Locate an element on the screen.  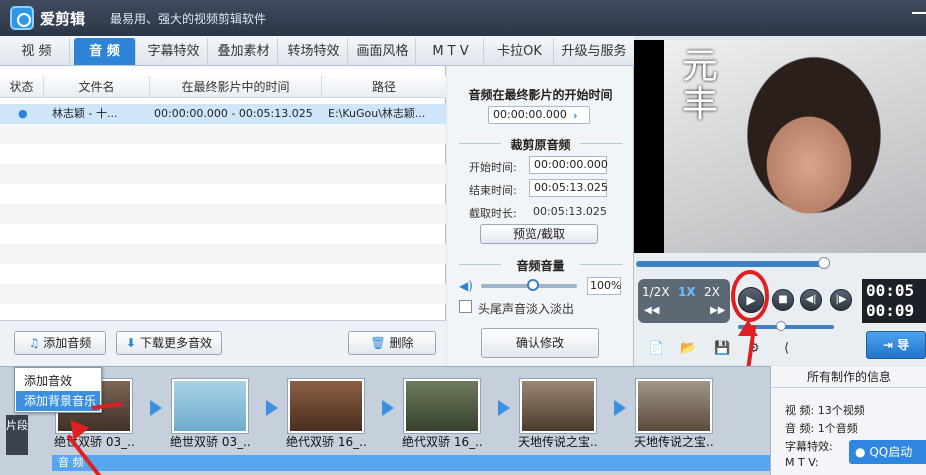
minimize-icon is located at coordinates (919, 13).